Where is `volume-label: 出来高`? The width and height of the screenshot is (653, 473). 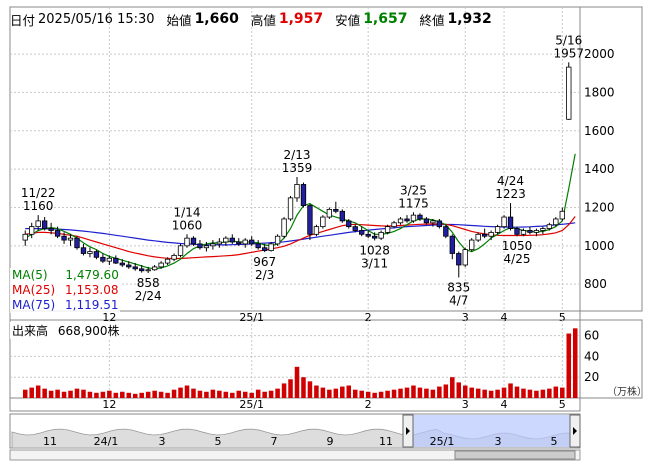 volume-label: 出来高 is located at coordinates (30, 331).